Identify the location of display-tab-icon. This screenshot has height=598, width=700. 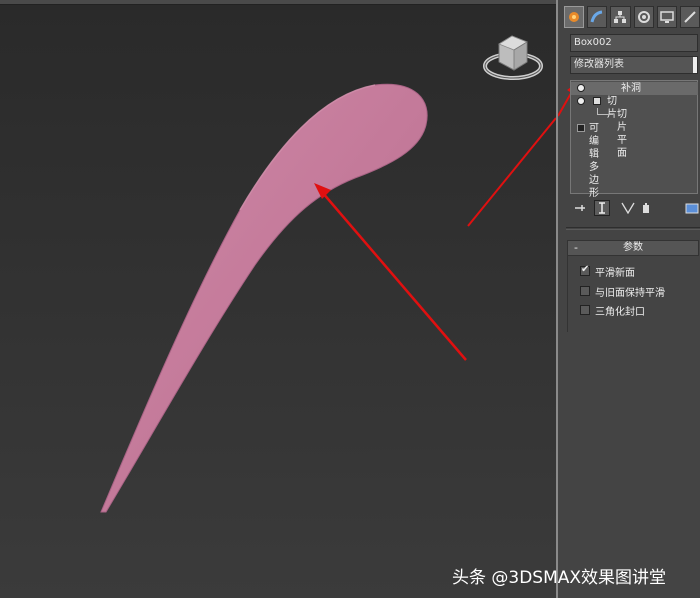
(667, 17).